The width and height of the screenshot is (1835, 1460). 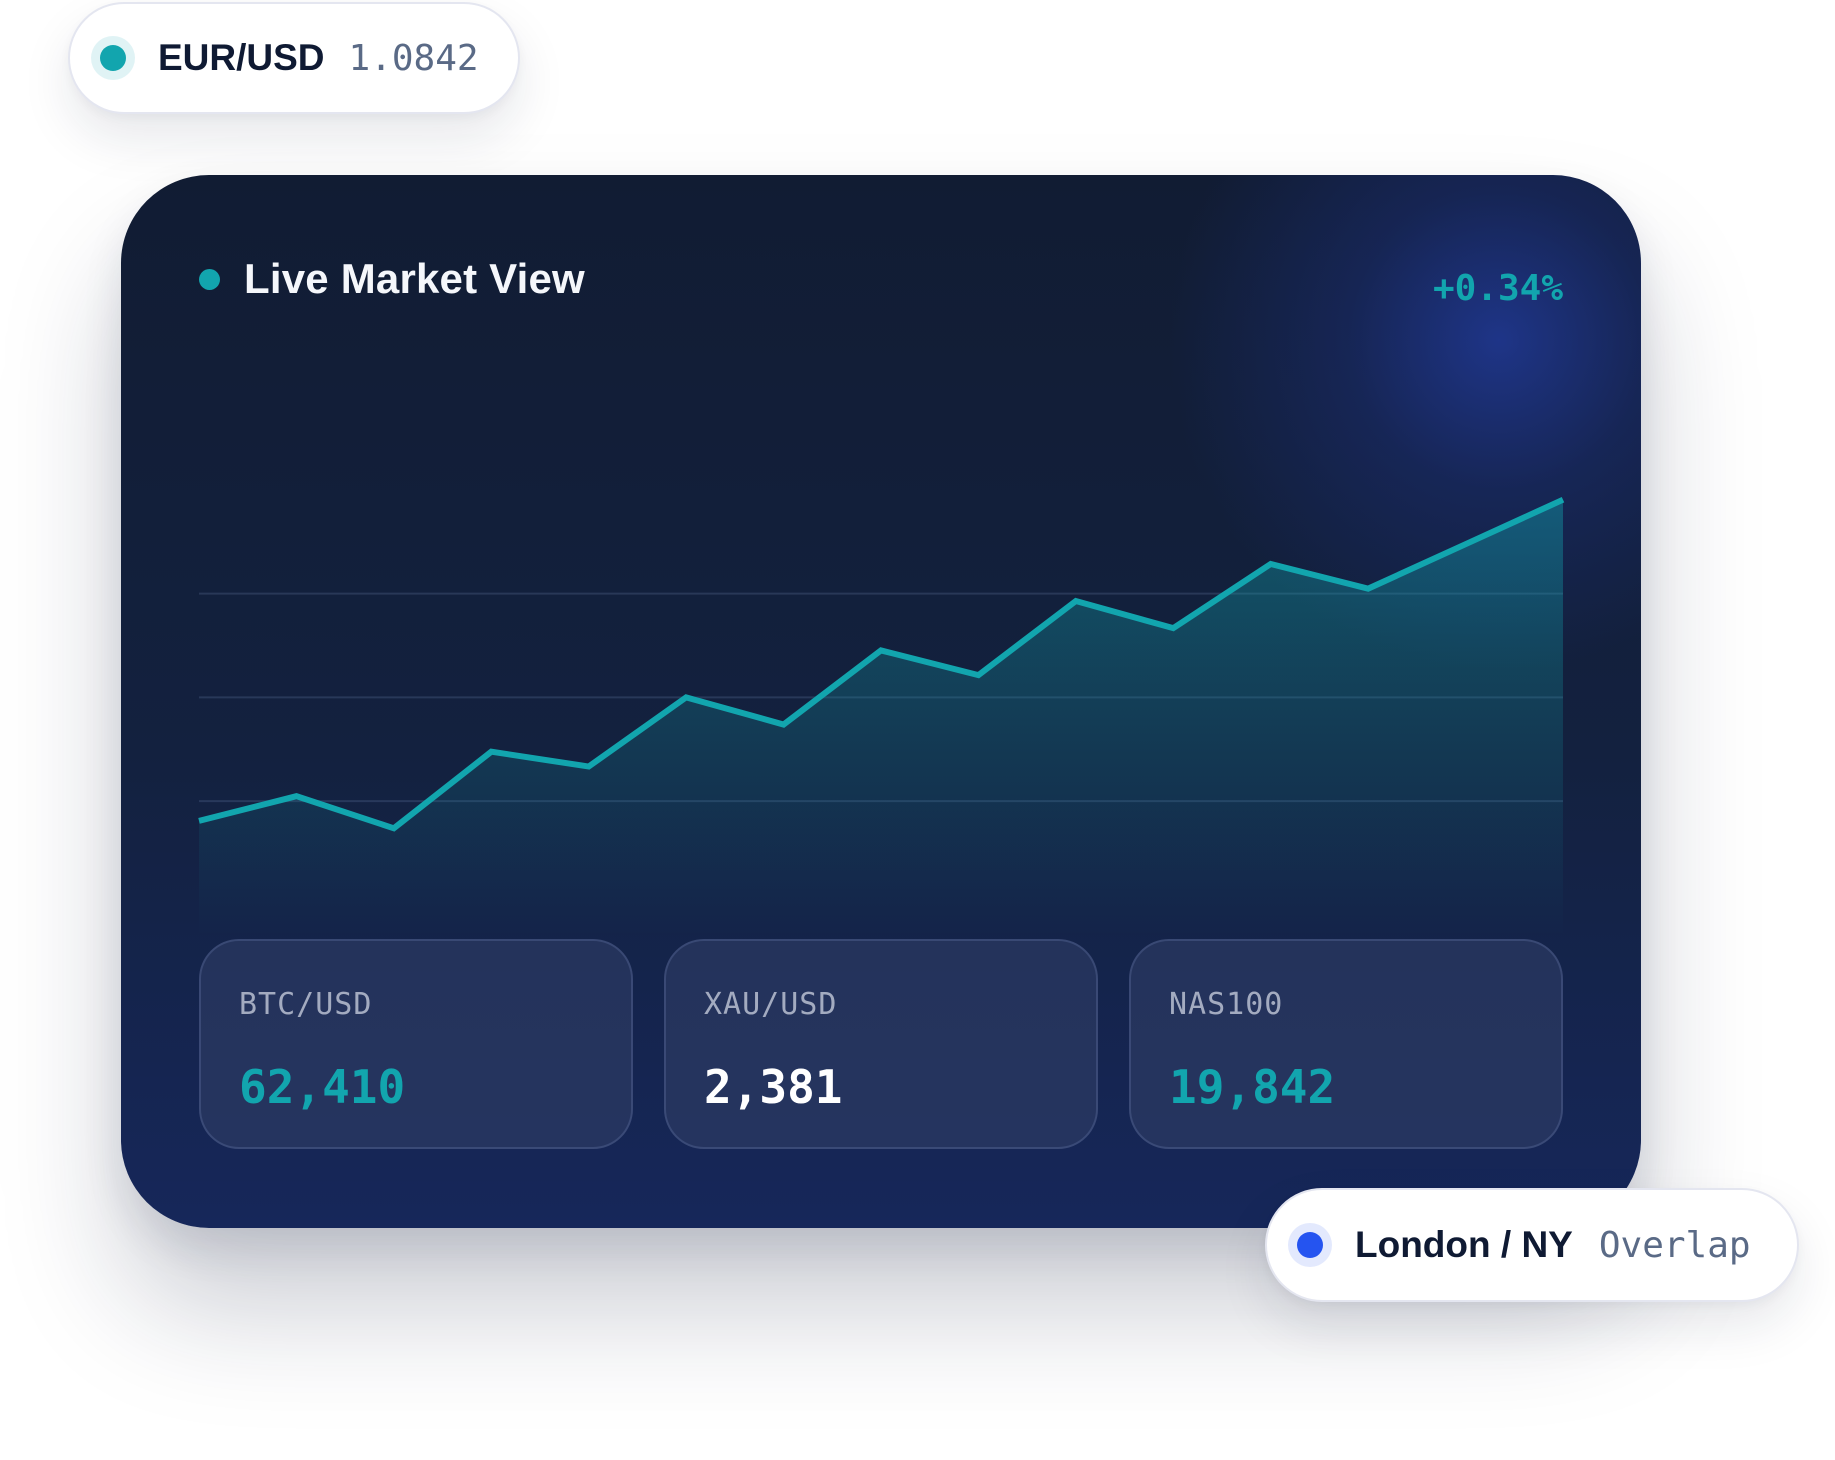 What do you see at coordinates (1674, 1245) in the screenshot?
I see `session-status: Overlap` at bounding box center [1674, 1245].